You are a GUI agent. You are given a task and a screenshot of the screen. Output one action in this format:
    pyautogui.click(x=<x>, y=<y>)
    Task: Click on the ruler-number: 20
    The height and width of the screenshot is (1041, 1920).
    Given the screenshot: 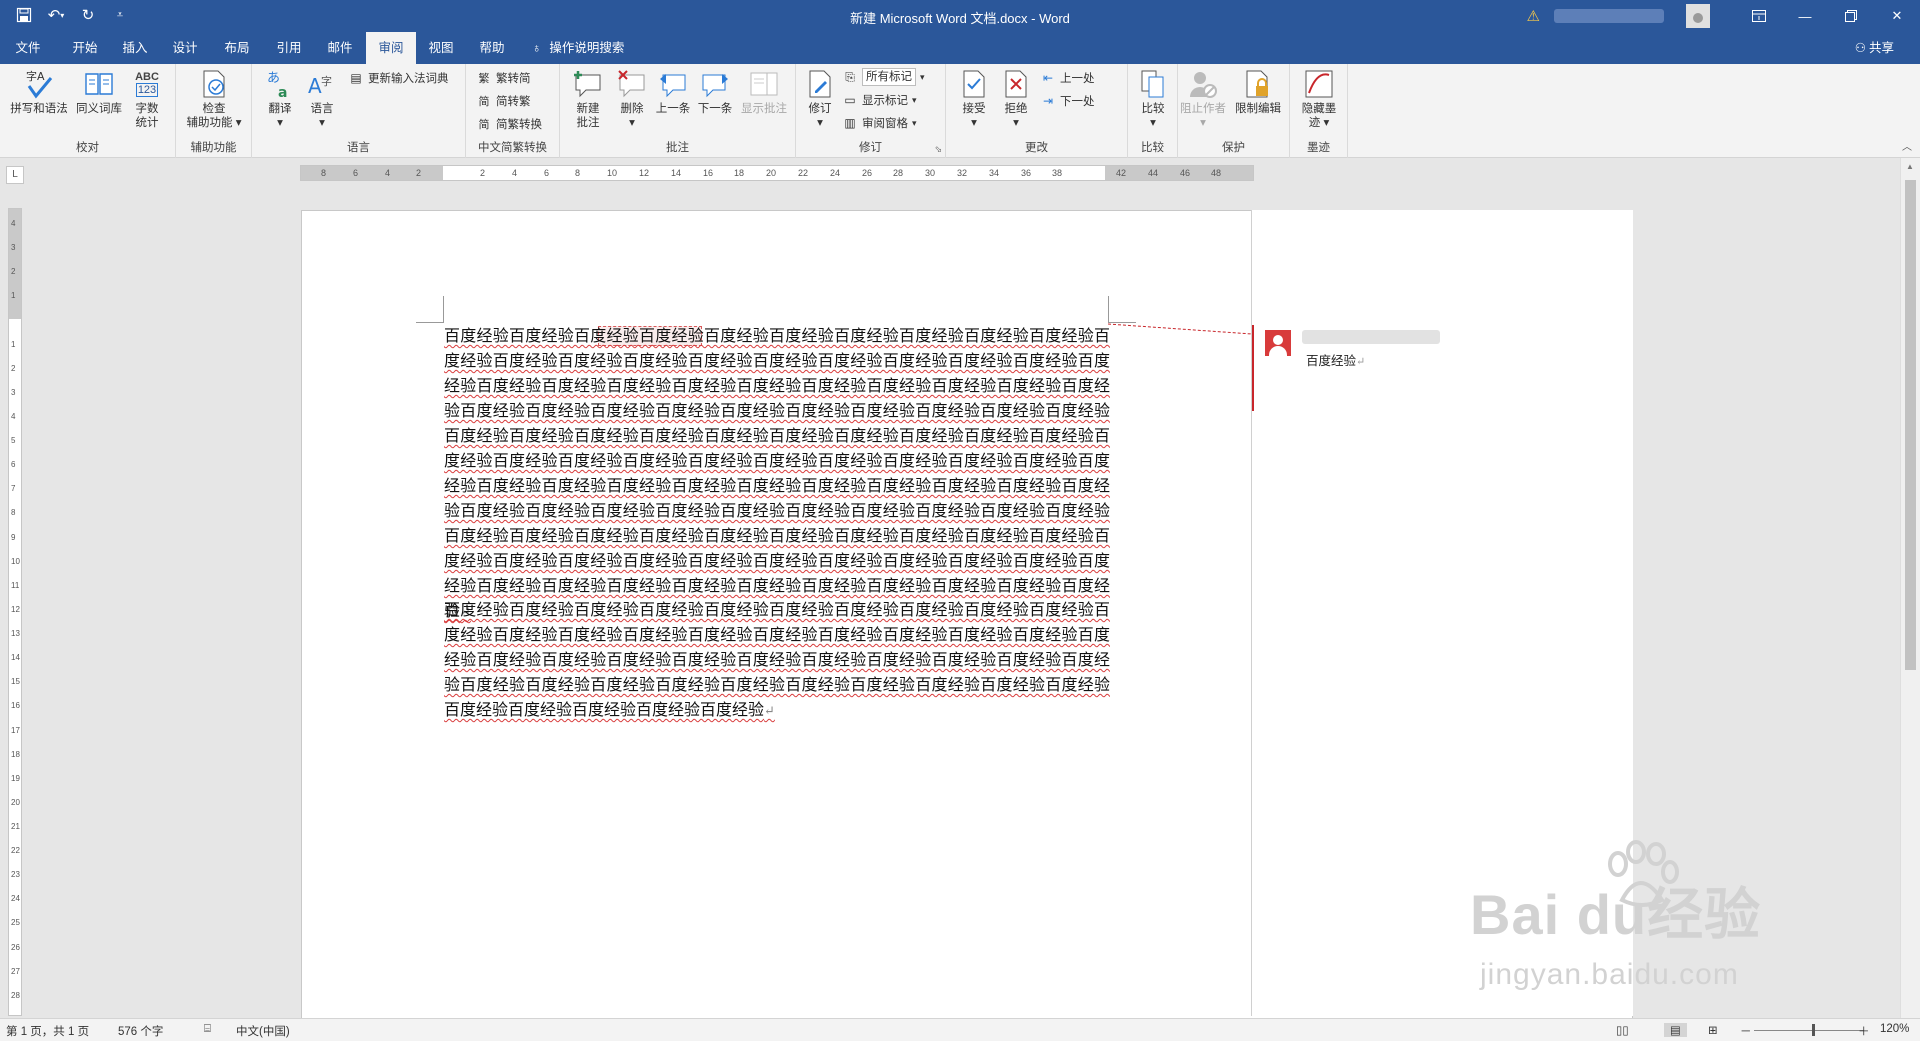 What is the action you would take?
    pyautogui.click(x=15, y=802)
    